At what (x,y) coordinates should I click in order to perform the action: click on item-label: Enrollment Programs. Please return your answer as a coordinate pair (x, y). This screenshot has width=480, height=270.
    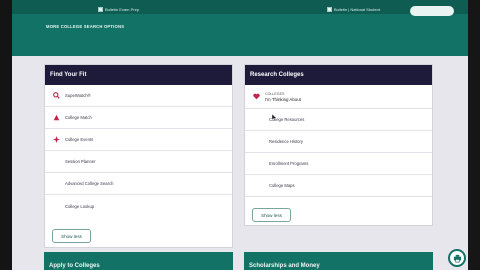
    Looking at the image, I should click on (289, 163).